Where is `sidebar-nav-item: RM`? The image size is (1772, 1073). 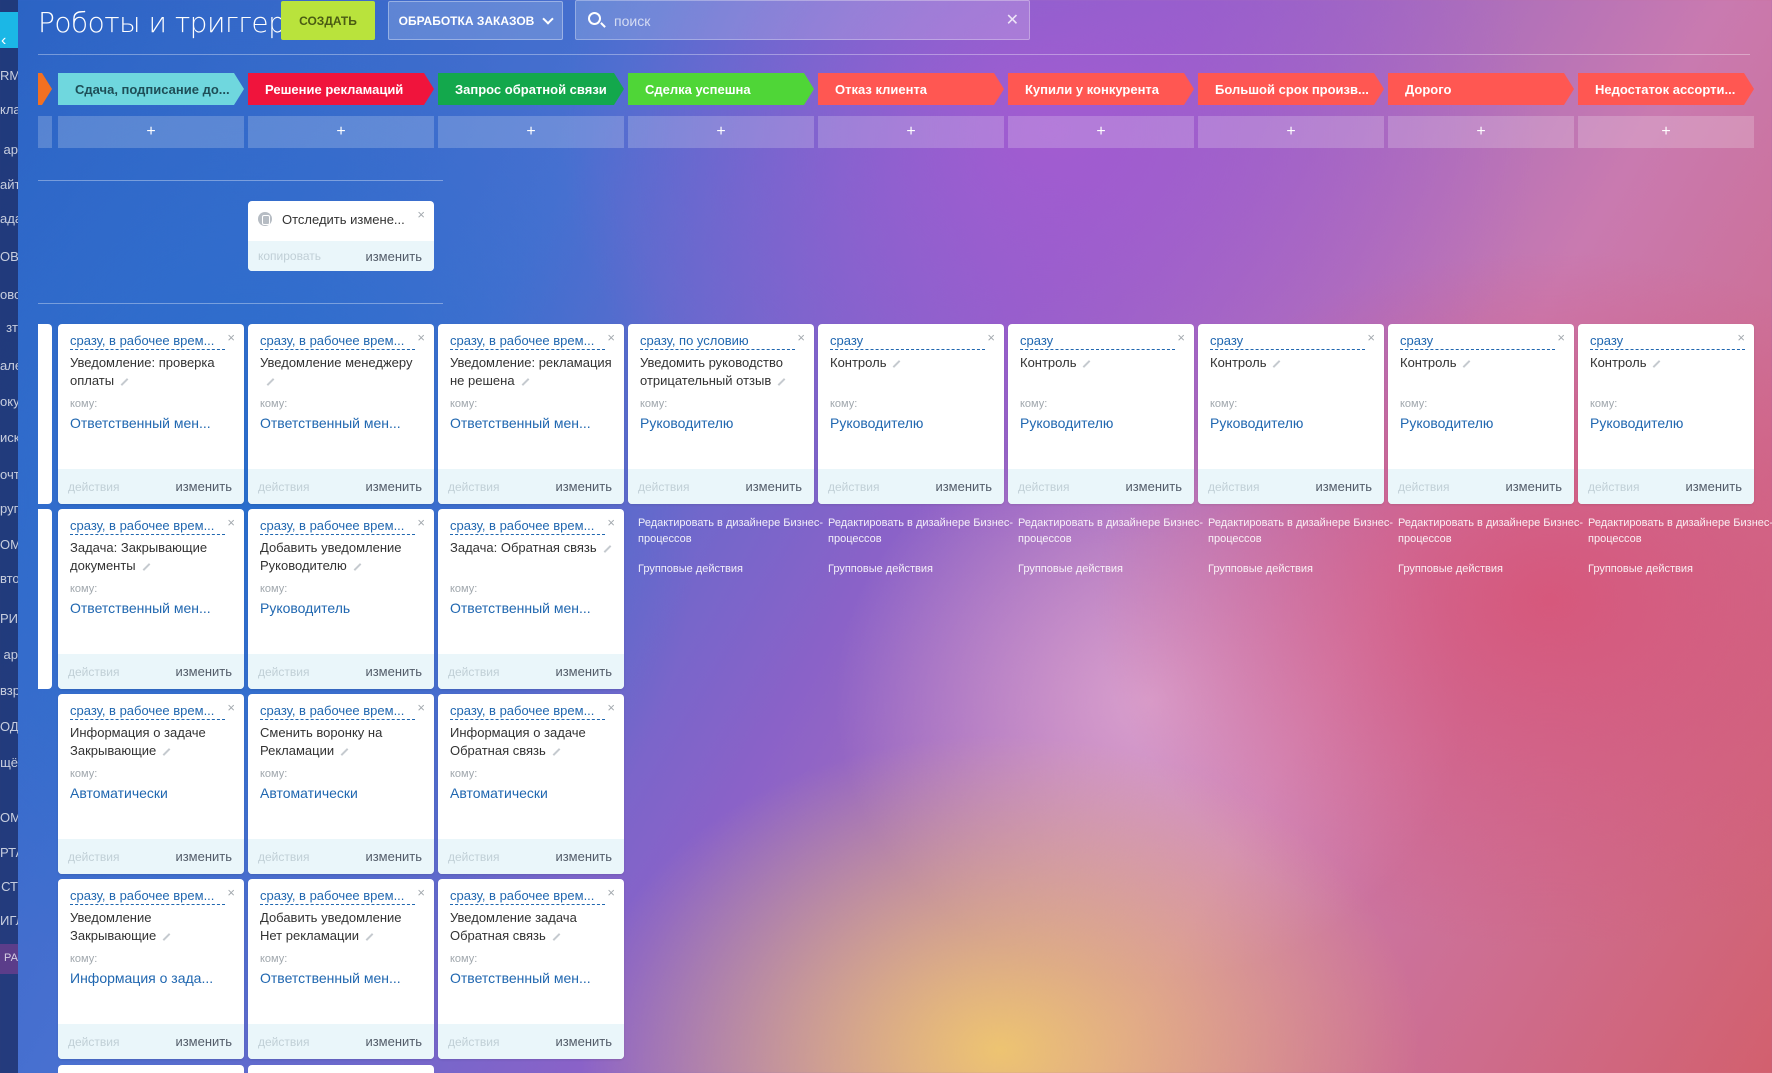
sidebar-nav-item: RM is located at coordinates (9, 75).